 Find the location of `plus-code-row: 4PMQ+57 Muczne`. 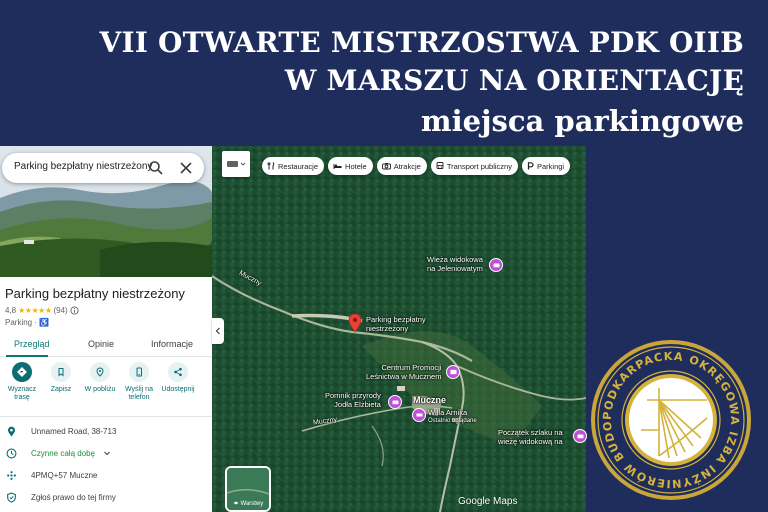

plus-code-row: 4PMQ+57 Muczne is located at coordinates (51, 475).